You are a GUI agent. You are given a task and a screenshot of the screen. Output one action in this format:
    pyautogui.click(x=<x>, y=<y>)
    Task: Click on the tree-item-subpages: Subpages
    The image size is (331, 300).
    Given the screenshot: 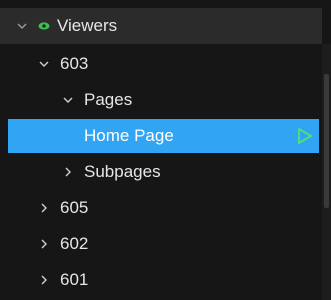 What is the action you would take?
    pyautogui.click(x=161, y=172)
    